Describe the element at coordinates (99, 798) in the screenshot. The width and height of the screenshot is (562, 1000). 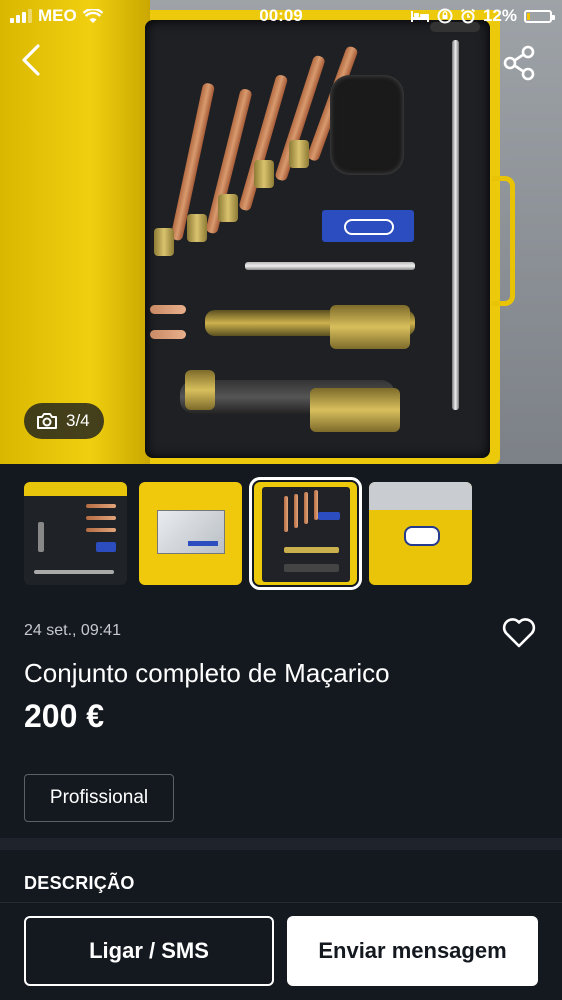
I see `seller-type-tag: Profissional` at that location.